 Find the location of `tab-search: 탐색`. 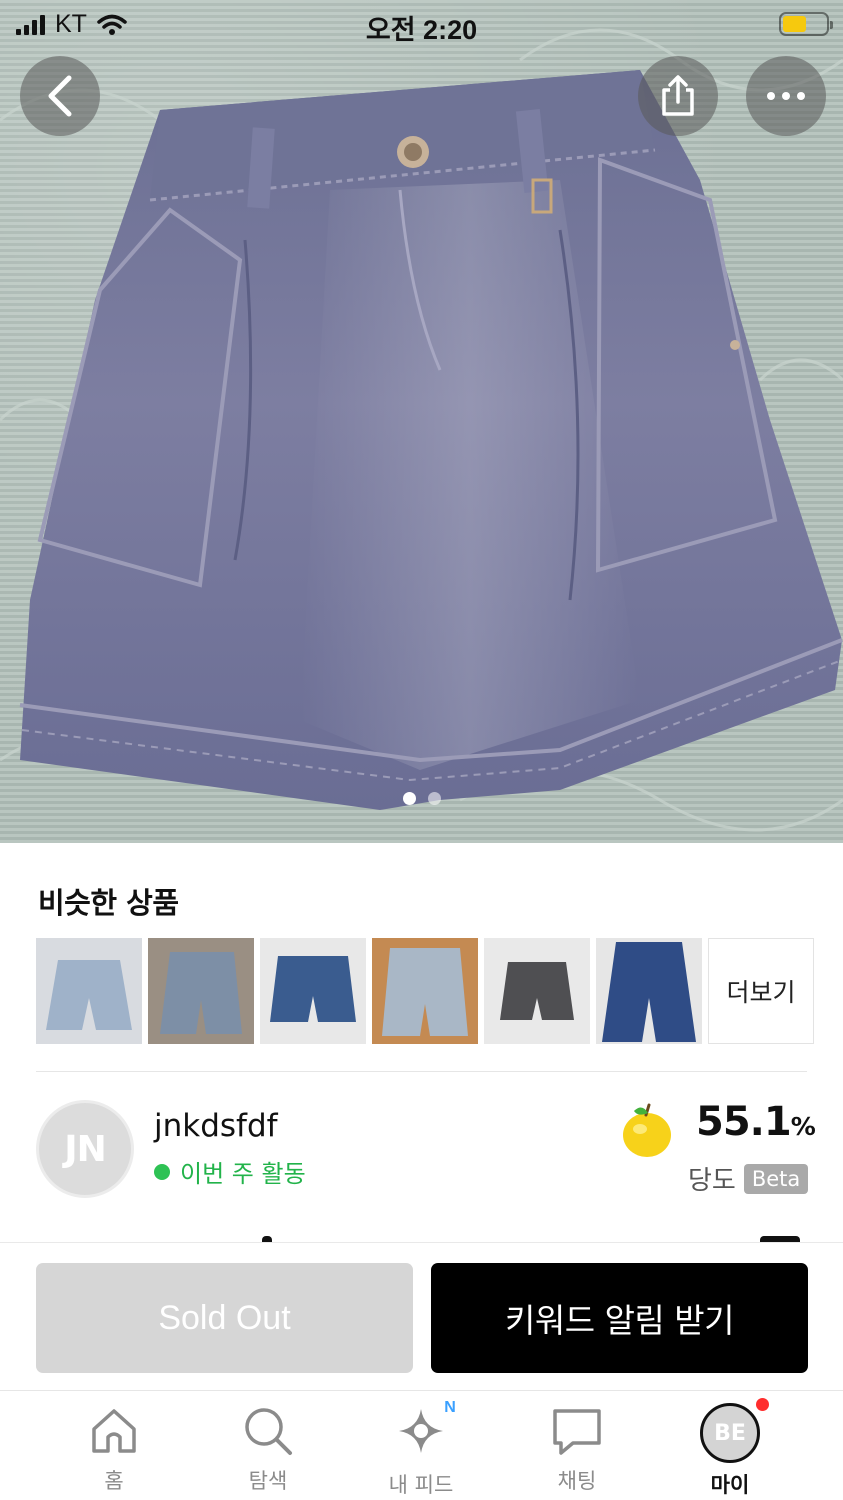

tab-search: 탐색 is located at coordinates (268, 1449).